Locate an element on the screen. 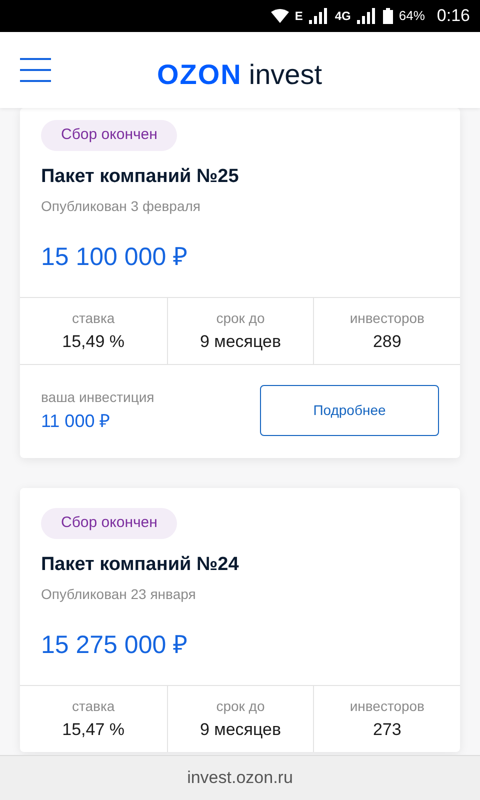 Image resolution: width=480 pixels, height=800 pixels. card-title: Пакет компаний №25 is located at coordinates (140, 176).